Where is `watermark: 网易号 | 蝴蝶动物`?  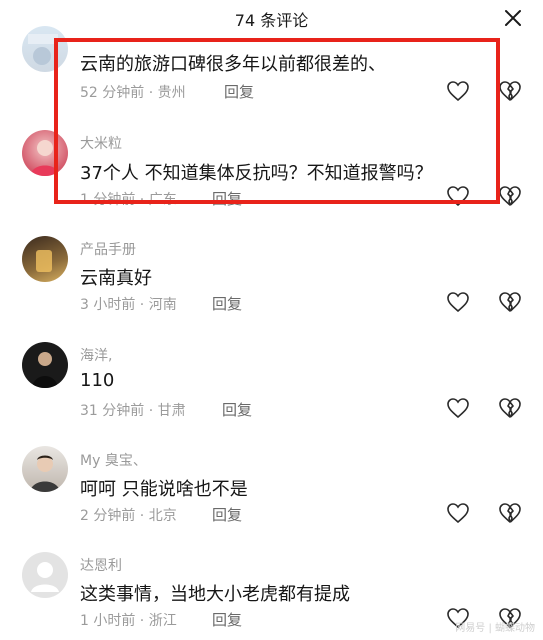 watermark: 网易号 | 蝴蝶动物 is located at coordinates (495, 628).